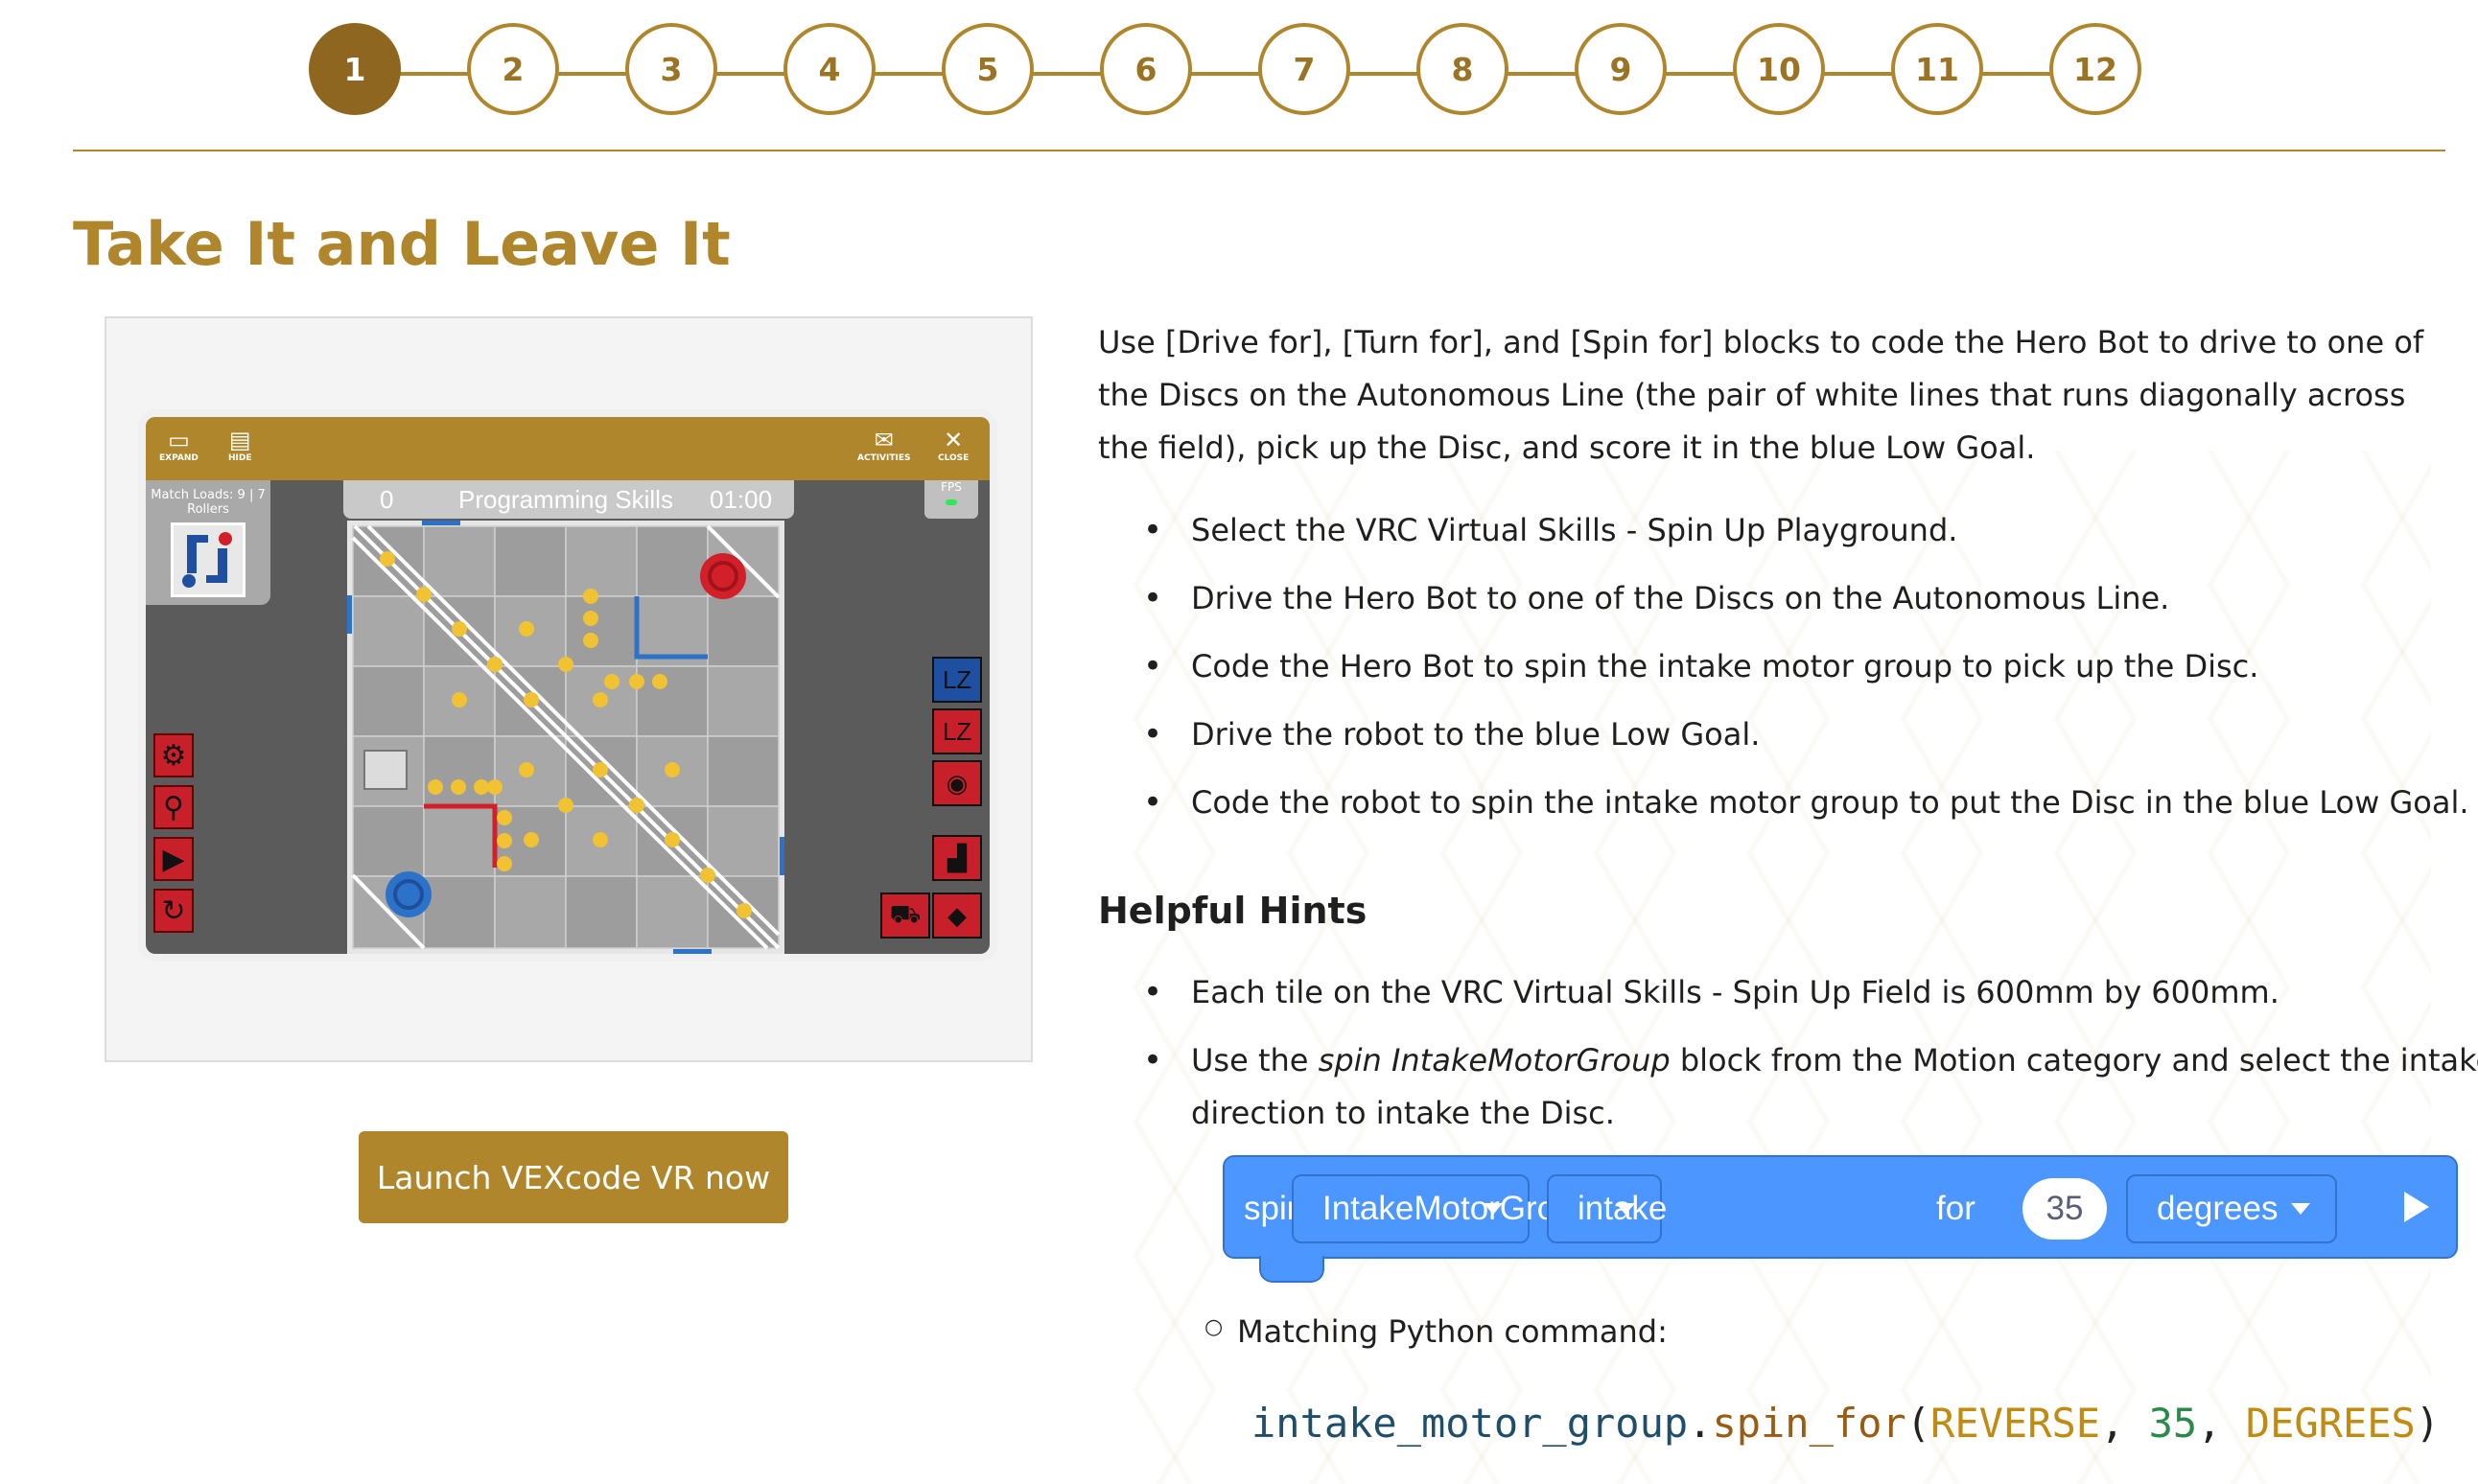 Image resolution: width=2478 pixels, height=1484 pixels. I want to click on lz-red-button: LZ, so click(957, 731).